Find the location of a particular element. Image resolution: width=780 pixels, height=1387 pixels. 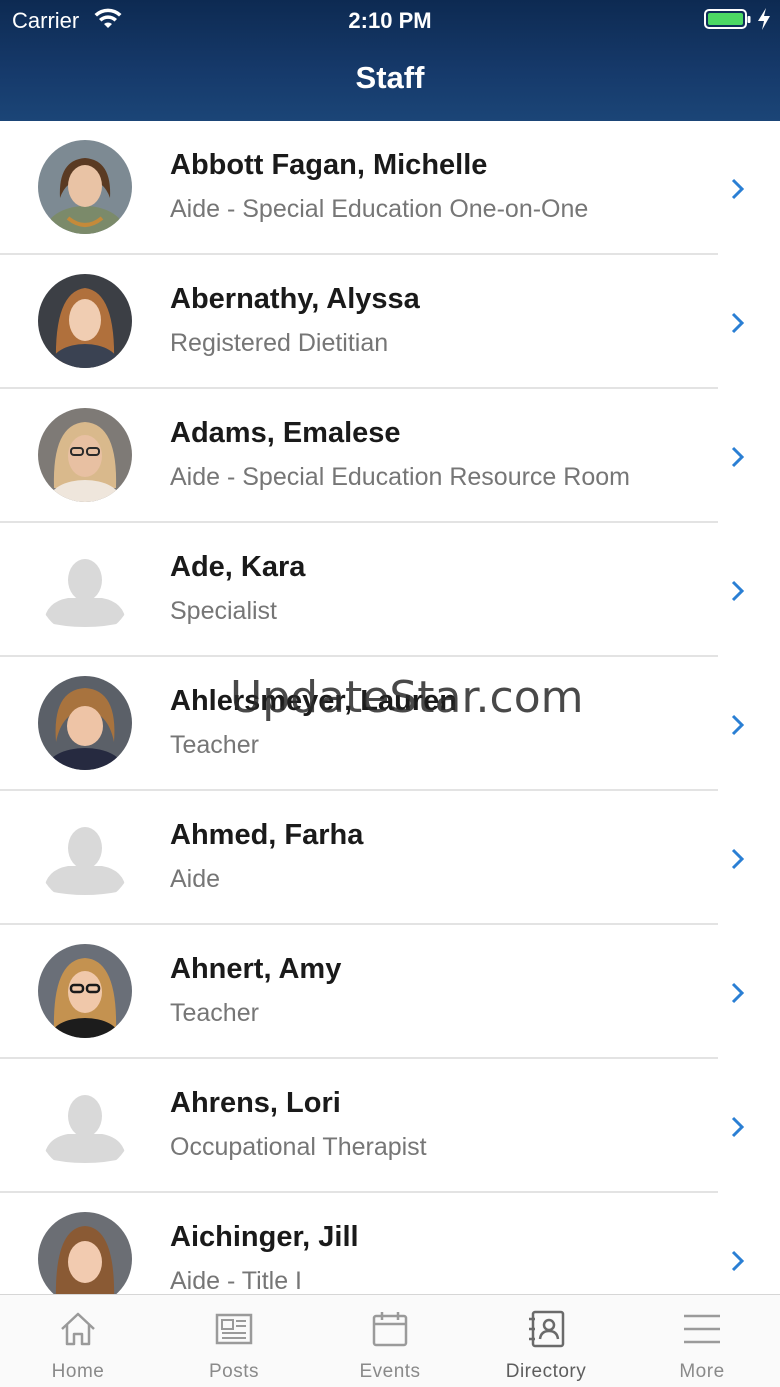

staff-role: Aide is located at coordinates (195, 879).